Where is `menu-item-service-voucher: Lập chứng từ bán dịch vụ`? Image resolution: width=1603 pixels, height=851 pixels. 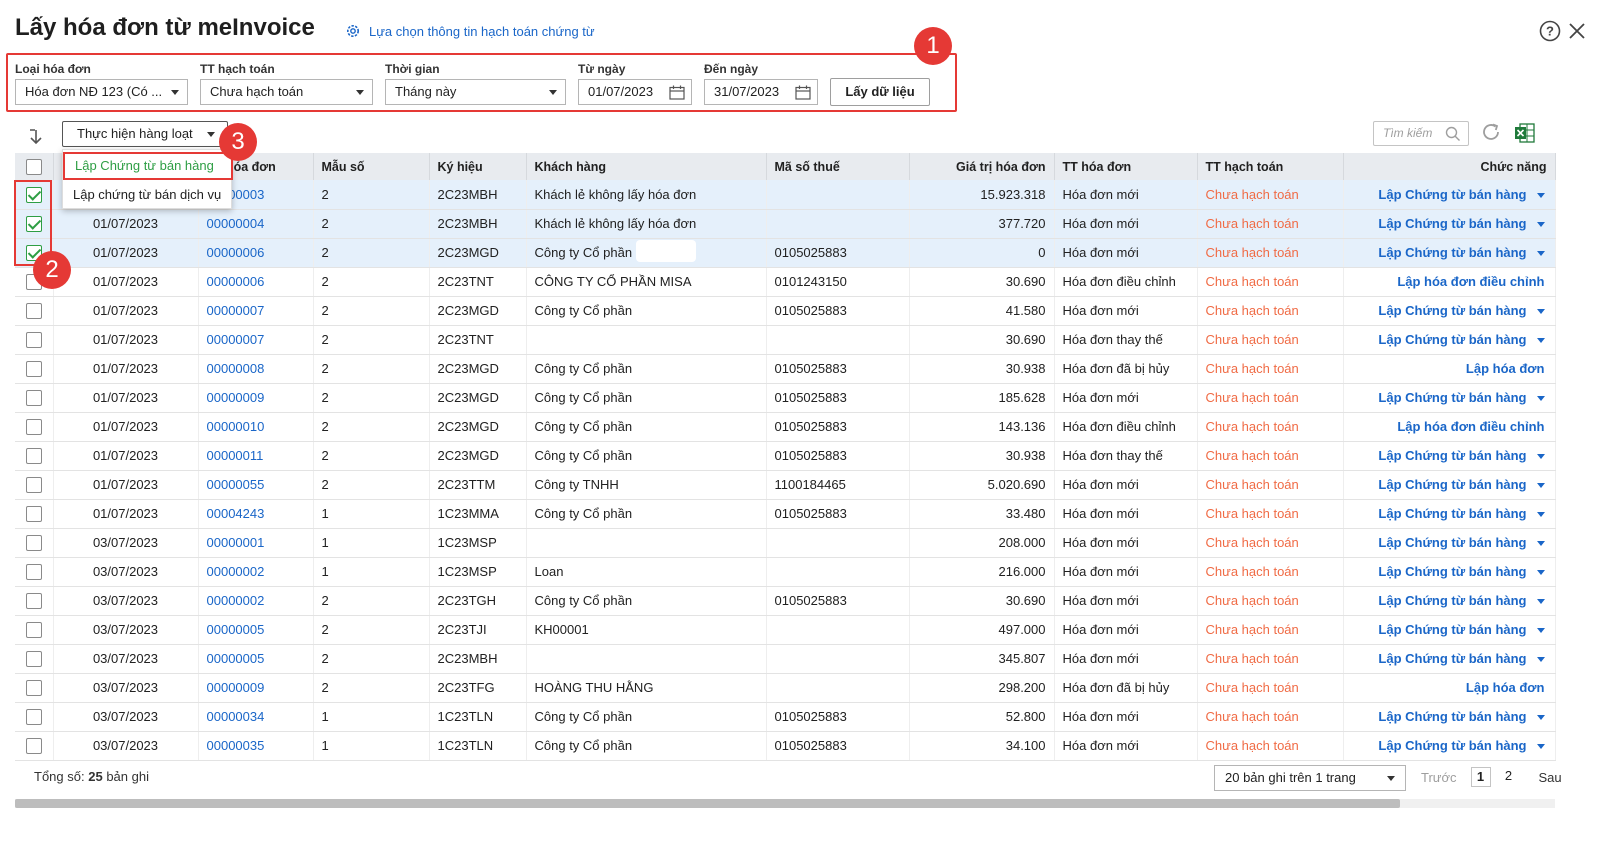
menu-item-service-voucher: Lập chứng từ bán dịch vụ is located at coordinates (148, 195).